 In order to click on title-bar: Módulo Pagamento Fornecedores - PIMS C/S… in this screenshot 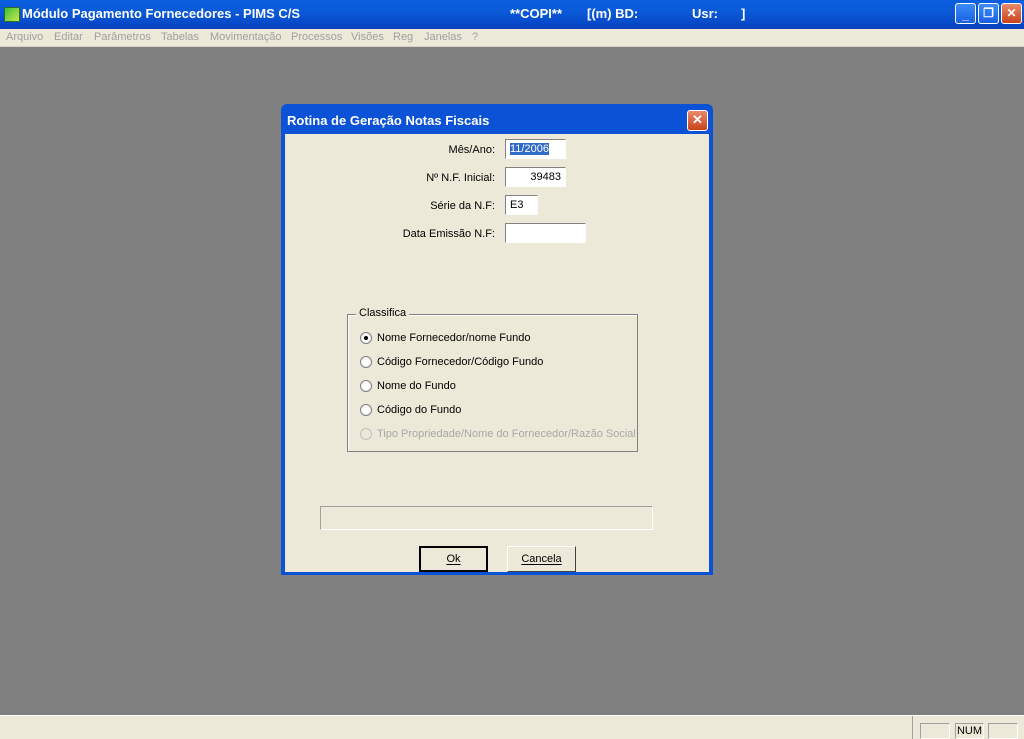, I will do `click(512, 14)`.